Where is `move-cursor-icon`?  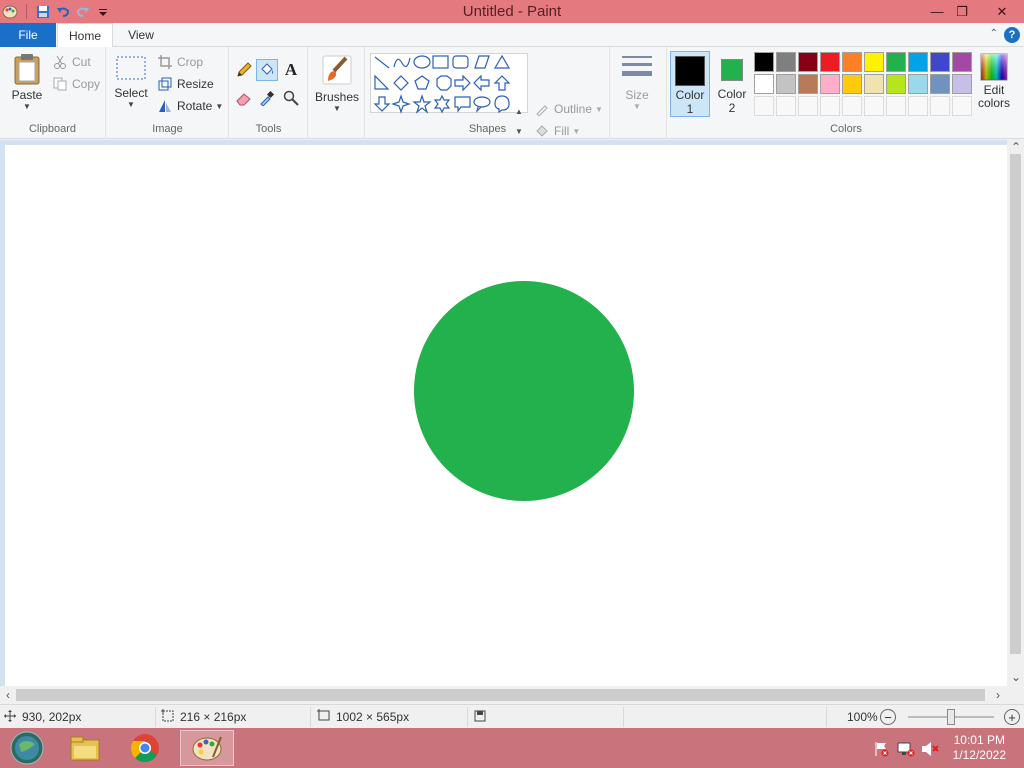
move-cursor-icon is located at coordinates (10, 717).